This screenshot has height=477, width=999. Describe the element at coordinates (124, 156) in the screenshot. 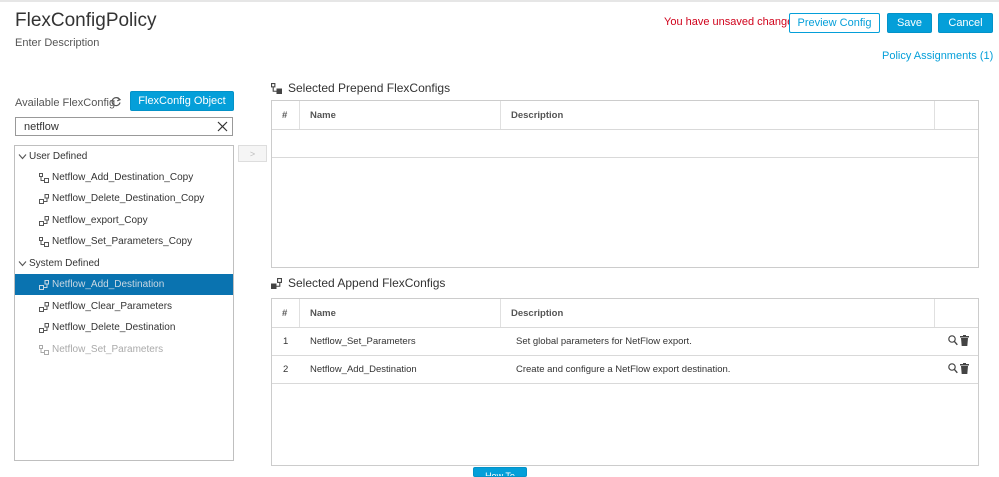

I see `tree-group-user-defined: User Defined` at that location.